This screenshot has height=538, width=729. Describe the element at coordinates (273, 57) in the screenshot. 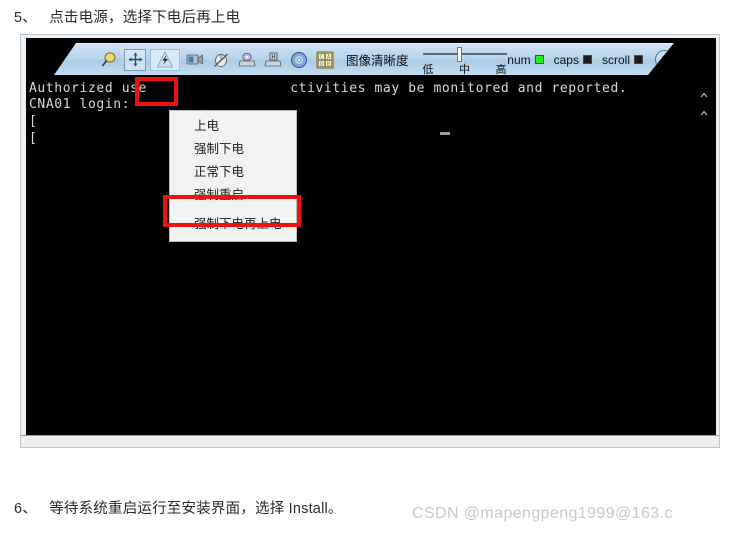

I see `svg-text: H` at that location.